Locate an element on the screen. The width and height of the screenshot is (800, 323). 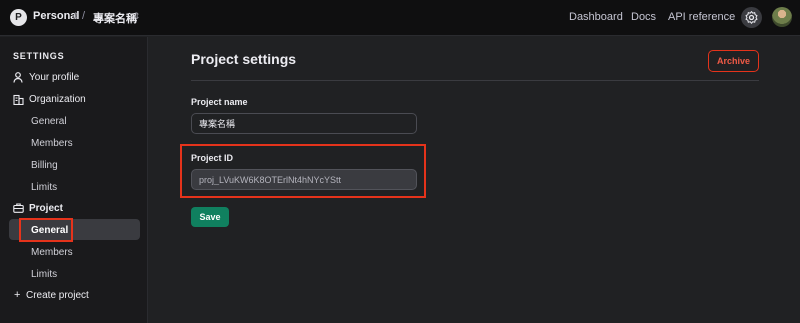
create-project-link: Create project is located at coordinates (57, 295).